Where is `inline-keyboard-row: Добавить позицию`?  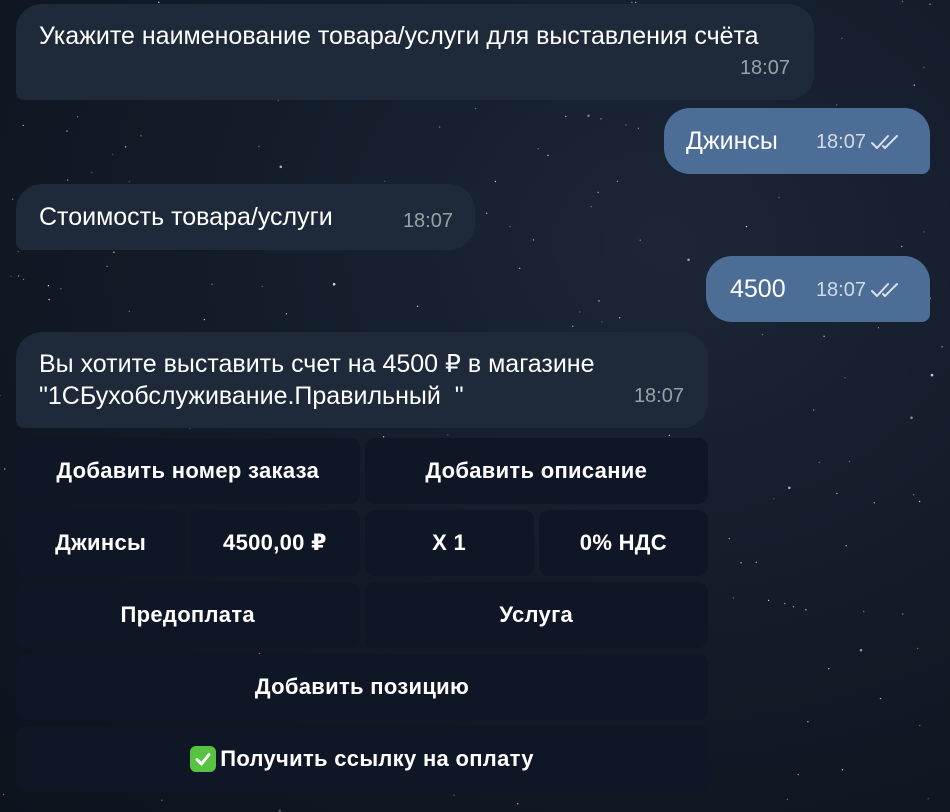 inline-keyboard-row: Добавить позицию is located at coordinates (362, 687).